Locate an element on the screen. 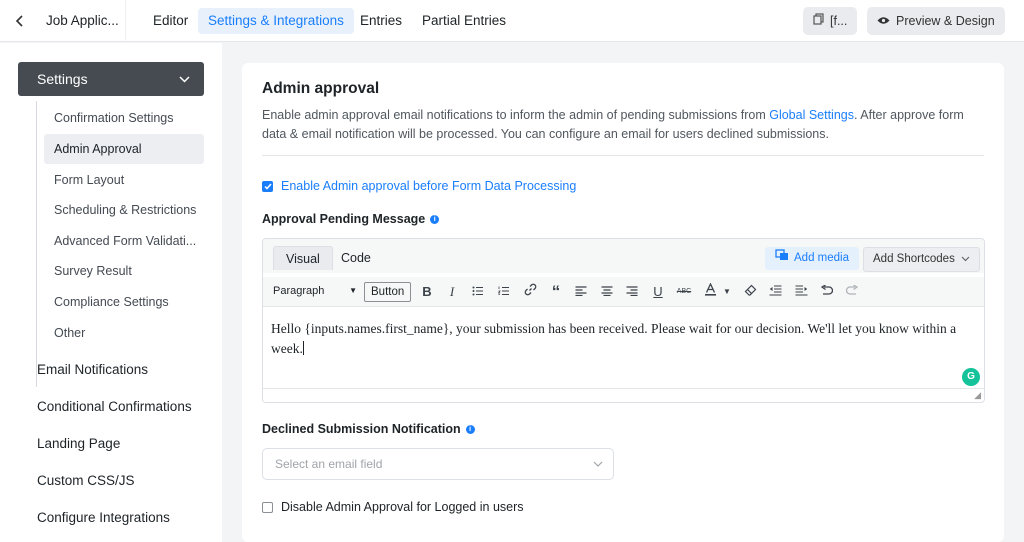  email-select-placeholder: Select an email field is located at coordinates (329, 464).